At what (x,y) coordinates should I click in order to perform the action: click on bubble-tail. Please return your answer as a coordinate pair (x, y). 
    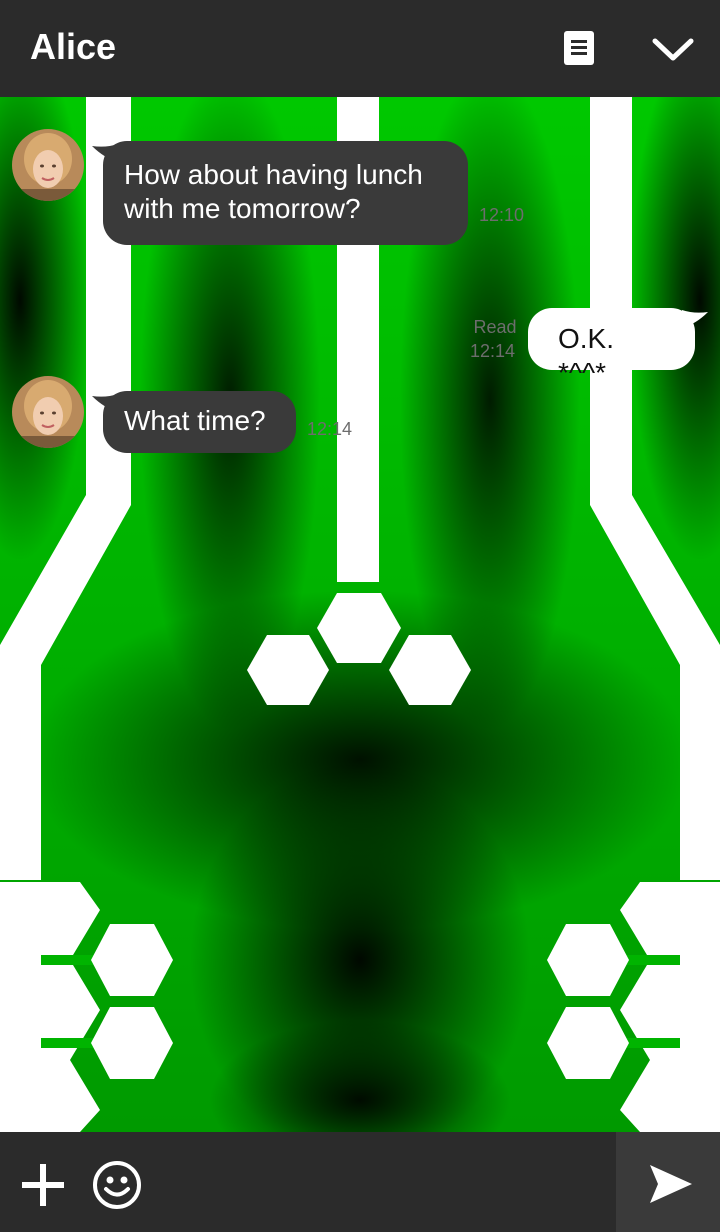
    Looking at the image, I should click on (695, 319).